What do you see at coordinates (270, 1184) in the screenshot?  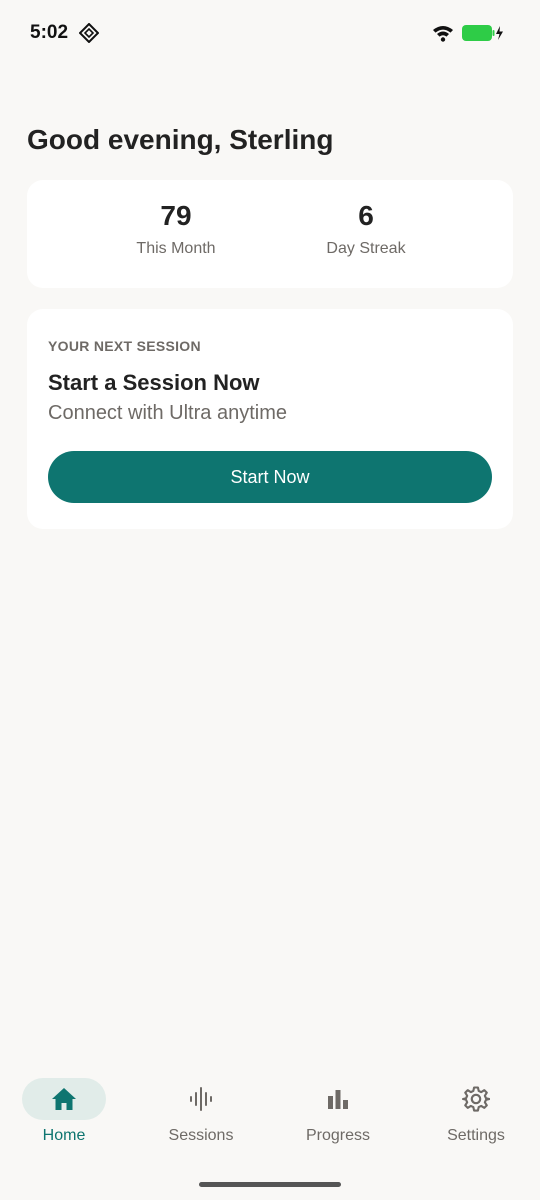 I see `home-indicator` at bounding box center [270, 1184].